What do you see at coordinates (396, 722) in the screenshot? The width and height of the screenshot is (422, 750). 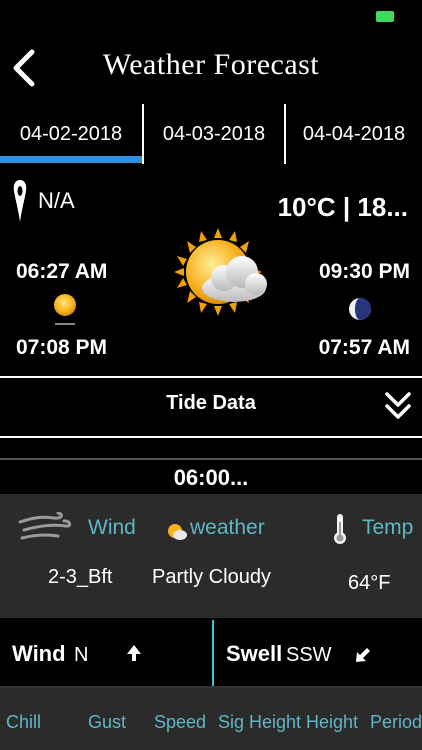 I see `column-period: Period` at bounding box center [396, 722].